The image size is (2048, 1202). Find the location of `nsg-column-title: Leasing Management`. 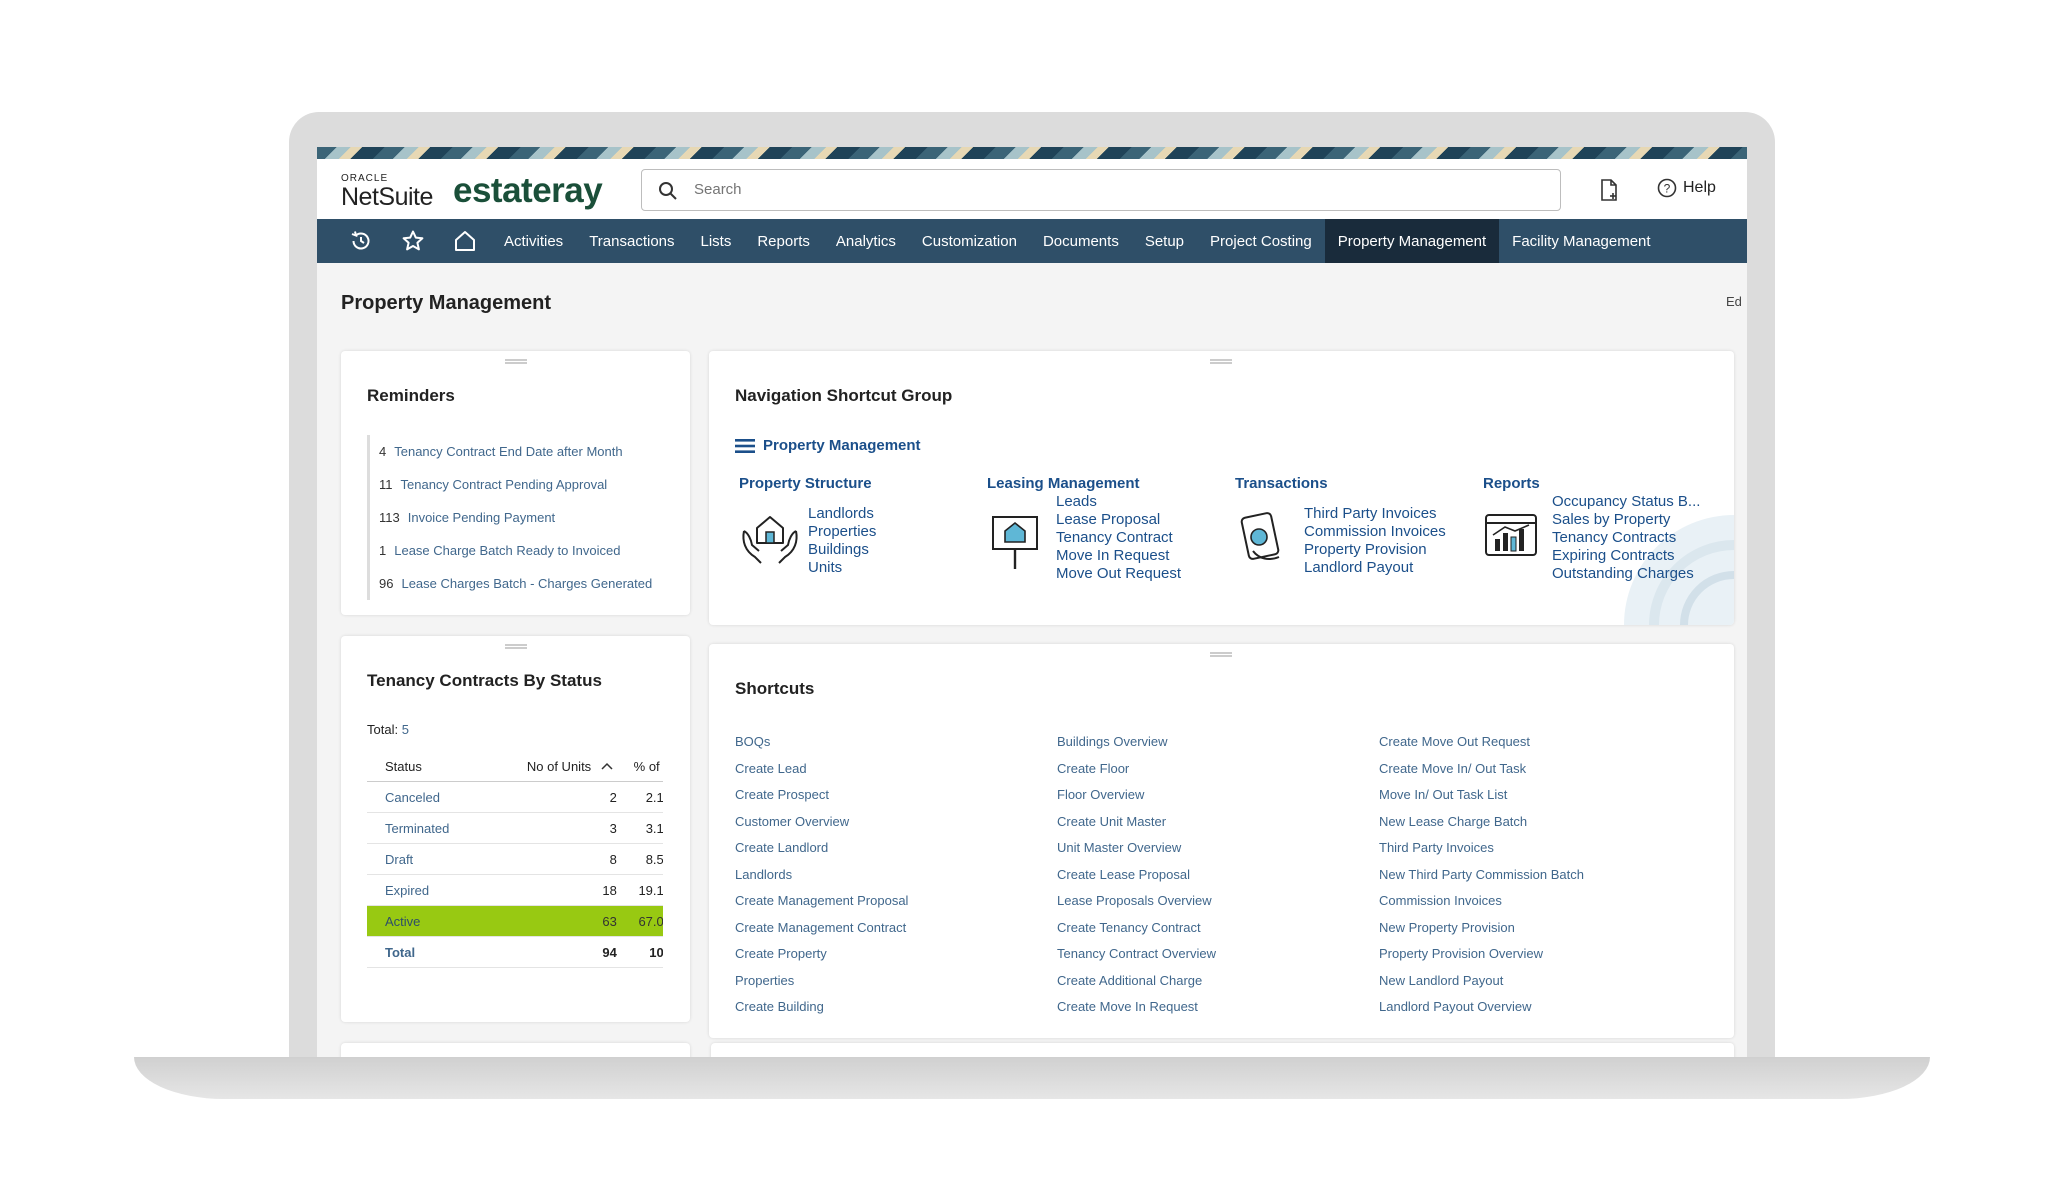

nsg-column-title: Leasing Management is located at coordinates (1063, 483).